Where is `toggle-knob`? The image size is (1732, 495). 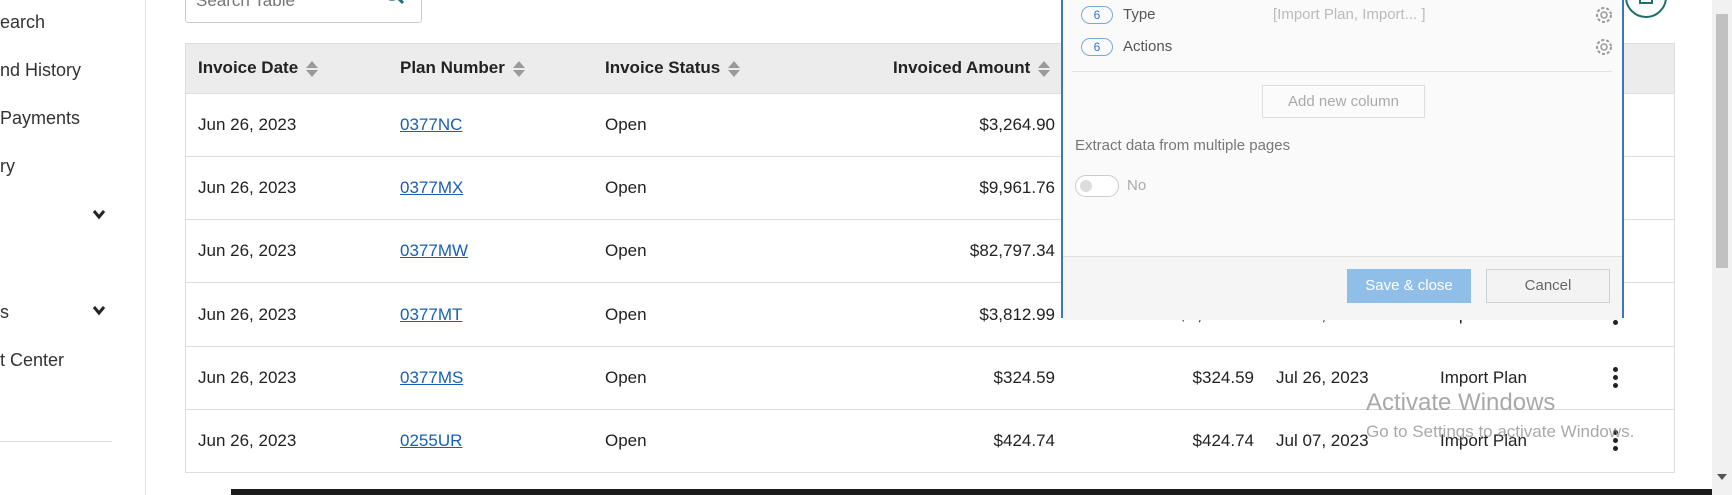 toggle-knob is located at coordinates (1086, 186).